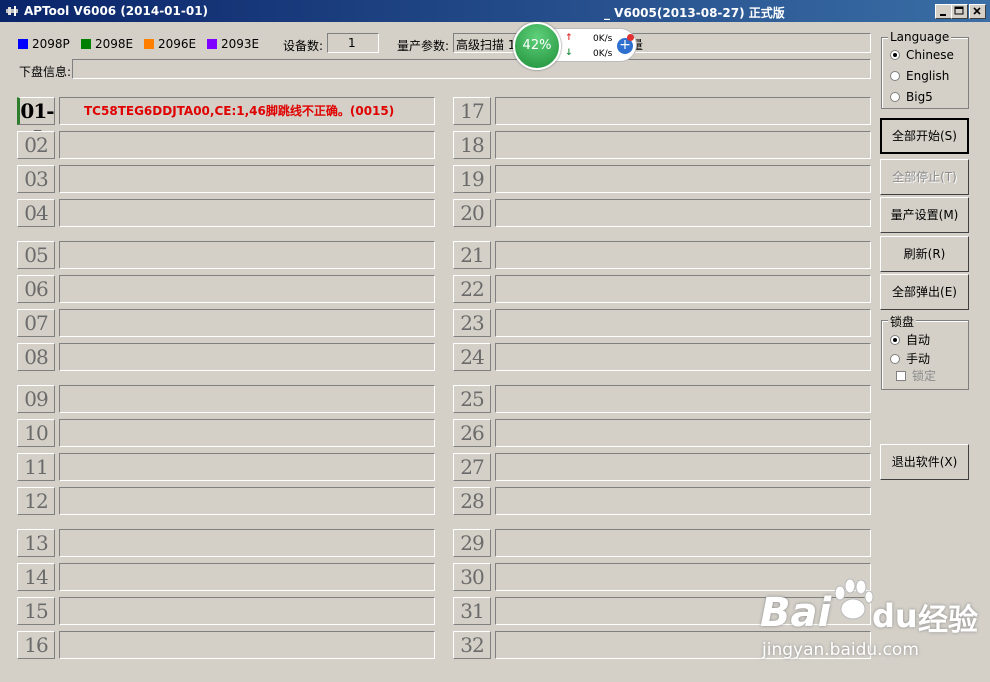 This screenshot has width=990, height=682. Describe the element at coordinates (910, 358) in the screenshot. I see `lock-option-manual: 手动` at that location.